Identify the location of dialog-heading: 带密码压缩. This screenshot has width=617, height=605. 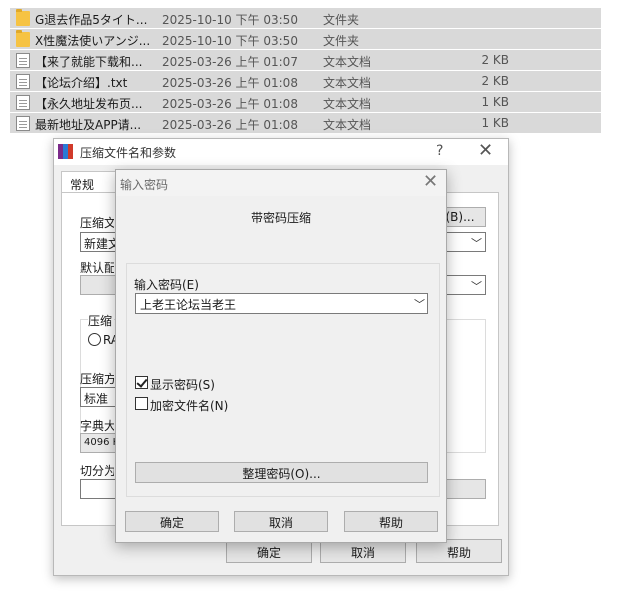
(280, 218).